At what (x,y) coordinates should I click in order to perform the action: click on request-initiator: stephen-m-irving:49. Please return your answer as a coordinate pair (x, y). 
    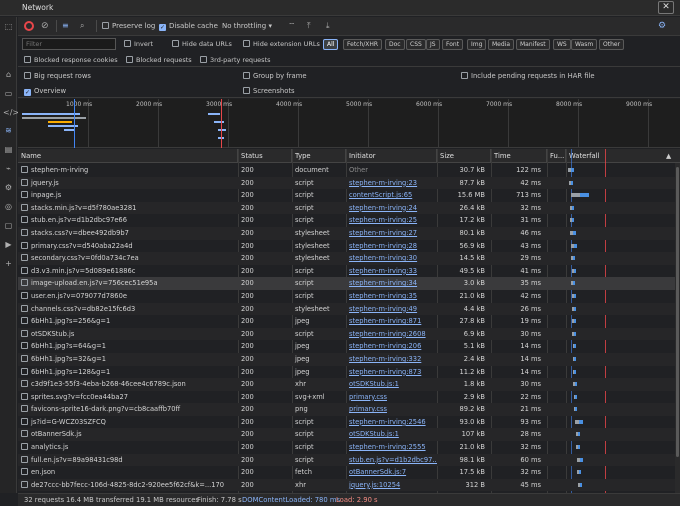
    Looking at the image, I should click on (391, 309).